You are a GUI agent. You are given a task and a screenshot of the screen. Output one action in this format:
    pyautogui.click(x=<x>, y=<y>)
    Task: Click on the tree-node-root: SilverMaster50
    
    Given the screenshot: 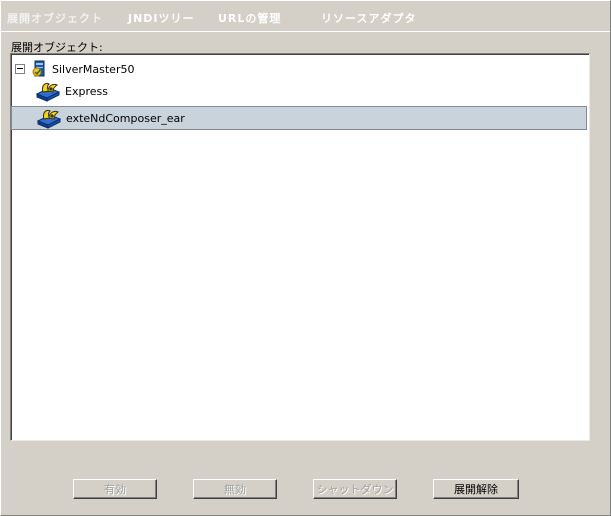 What is the action you would take?
    pyautogui.click(x=73, y=69)
    